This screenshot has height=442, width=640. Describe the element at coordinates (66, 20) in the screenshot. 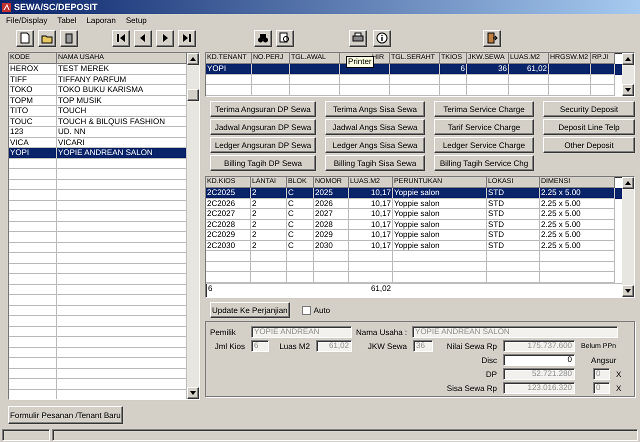

I see `menu-item: Tabel` at that location.